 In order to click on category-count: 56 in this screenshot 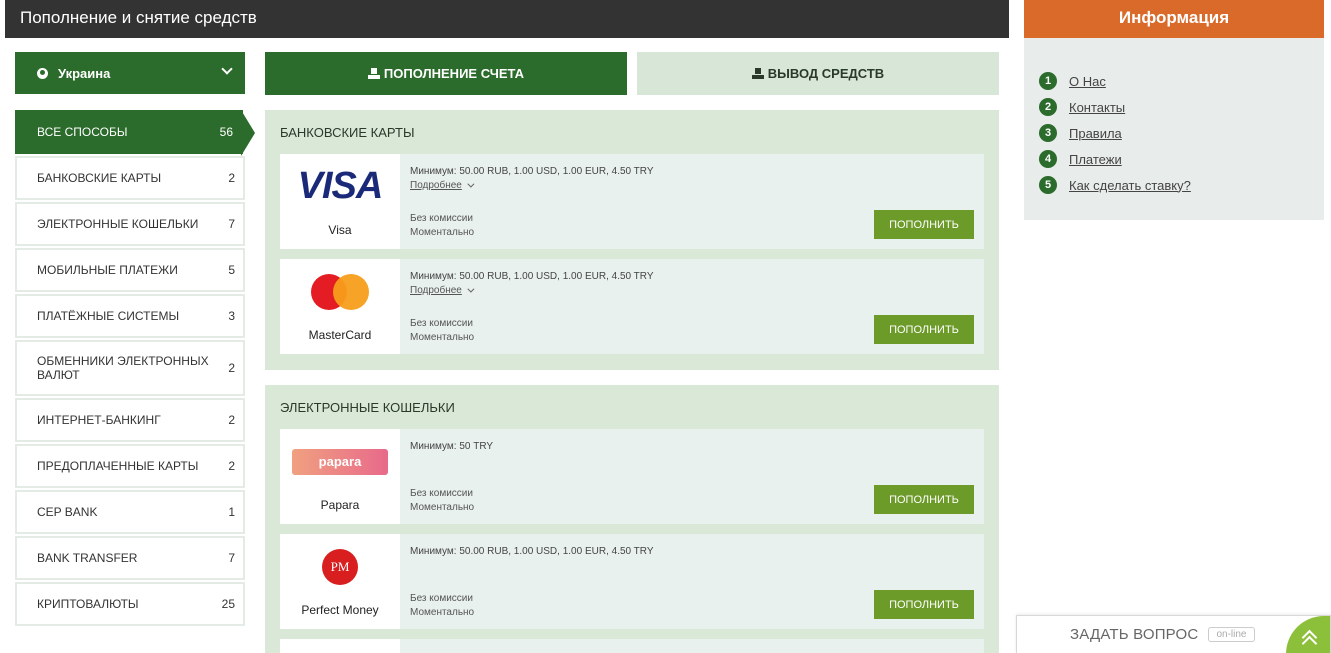, I will do `click(226, 132)`.